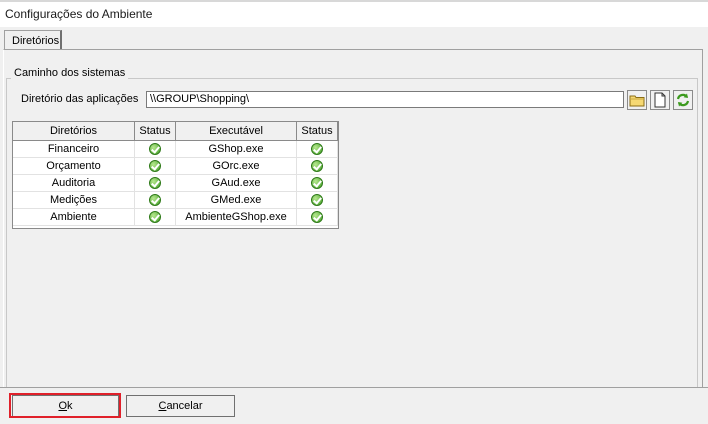  I want to click on col-header-status: Status, so click(155, 131).